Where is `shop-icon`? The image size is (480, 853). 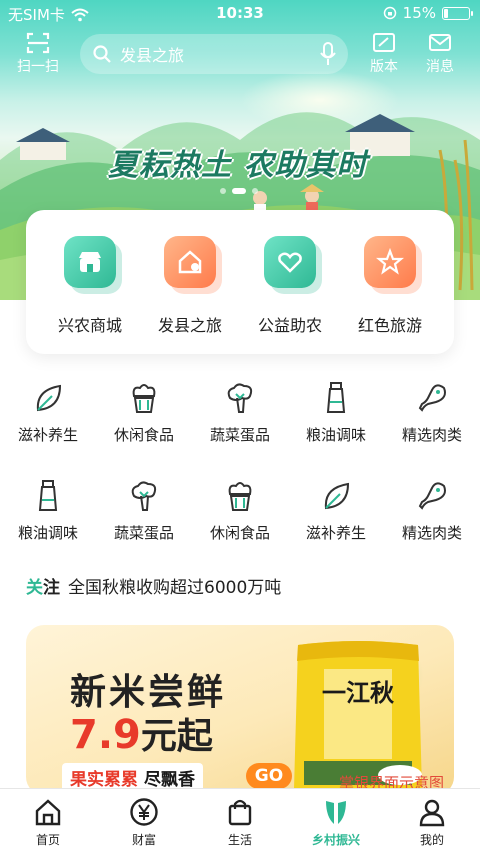
shop-icon is located at coordinates (90, 262).